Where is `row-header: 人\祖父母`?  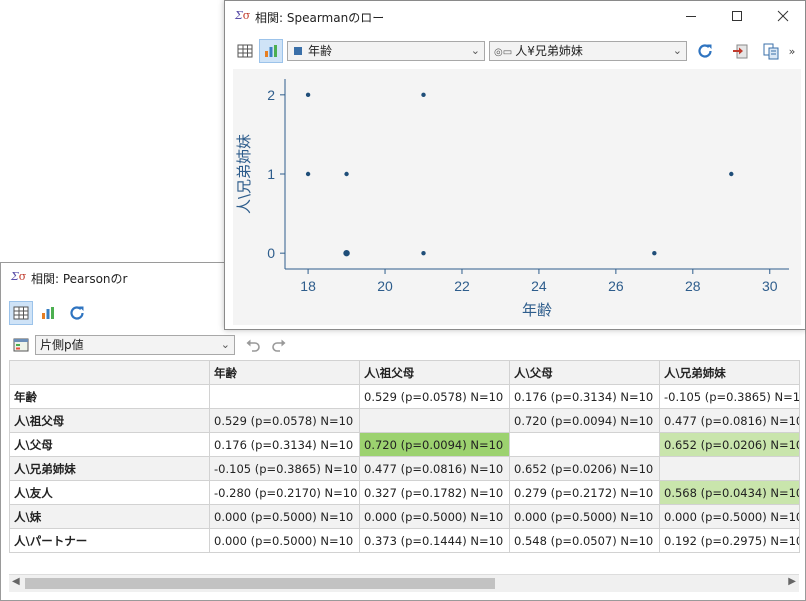 row-header: 人\祖父母 is located at coordinates (109, 420).